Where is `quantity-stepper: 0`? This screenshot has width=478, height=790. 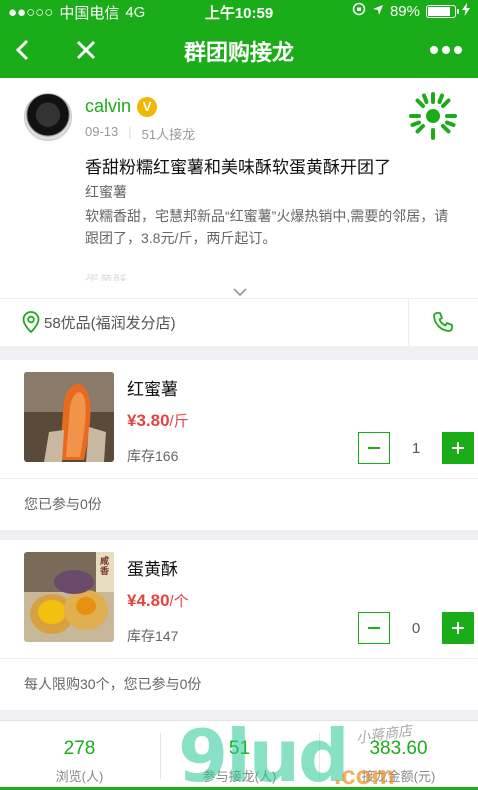
quantity-stepper: 0 is located at coordinates (416, 628).